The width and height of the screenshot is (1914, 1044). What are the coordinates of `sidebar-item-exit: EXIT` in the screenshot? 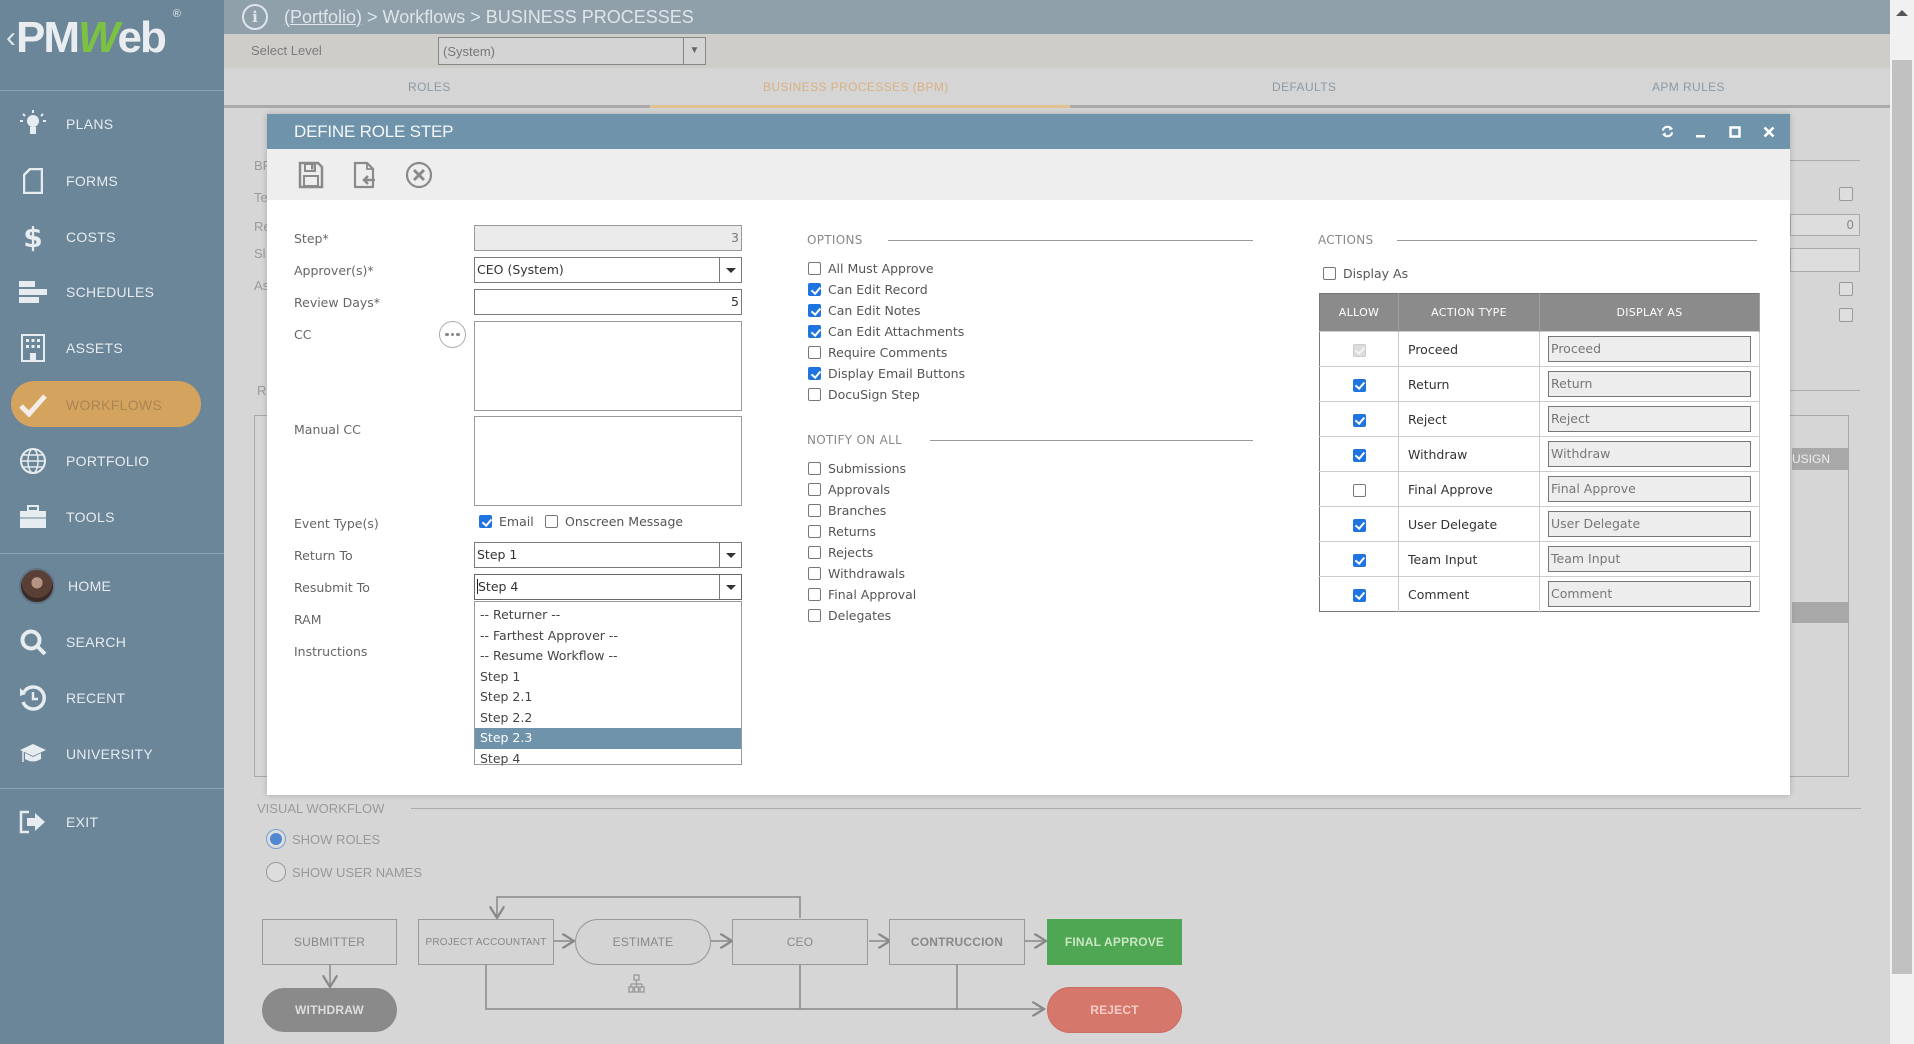 It's located at (112, 822).